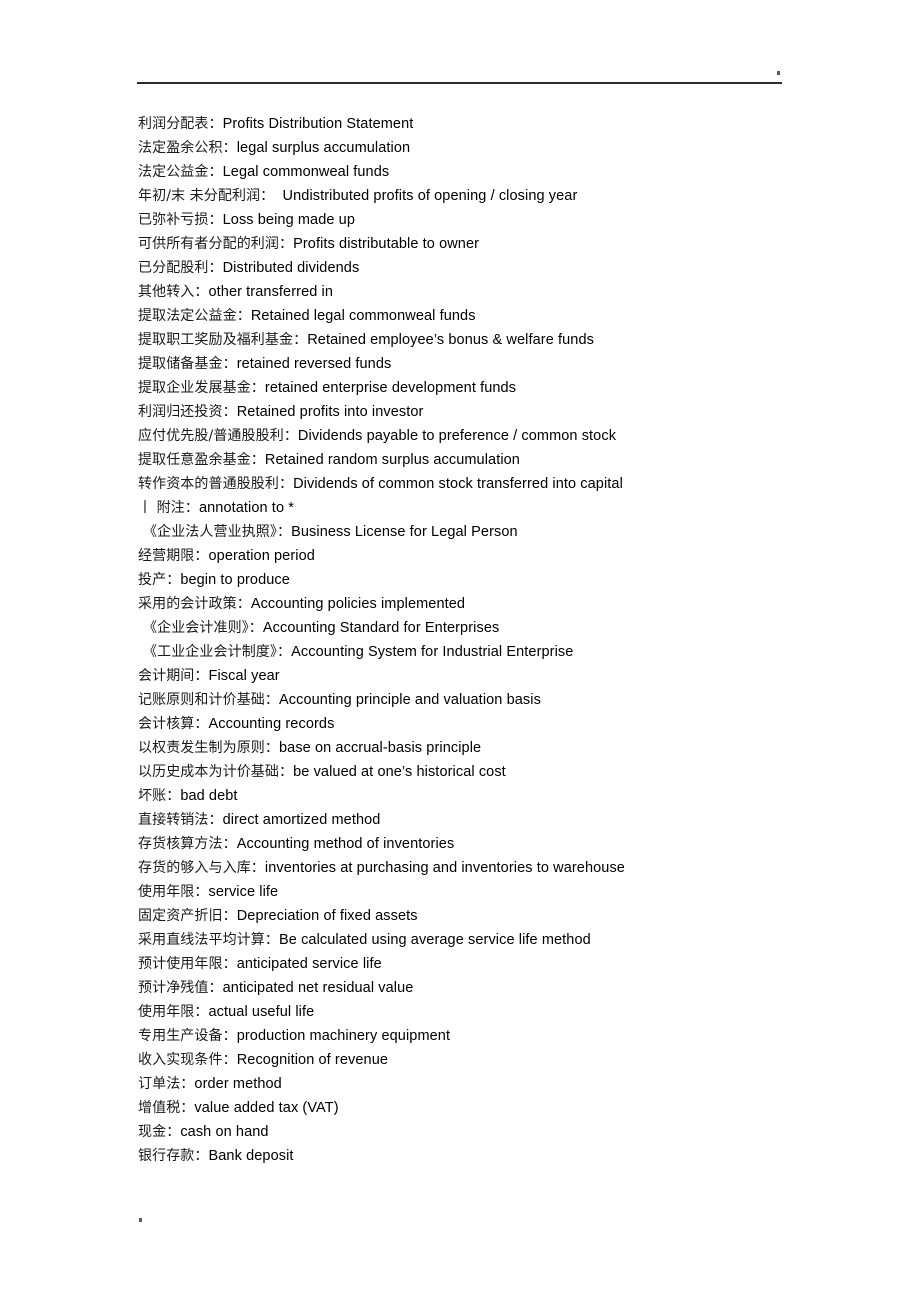 The width and height of the screenshot is (920, 1302). I want to click on entry-term-zh: 可供所有者分配的利润：, so click(216, 244).